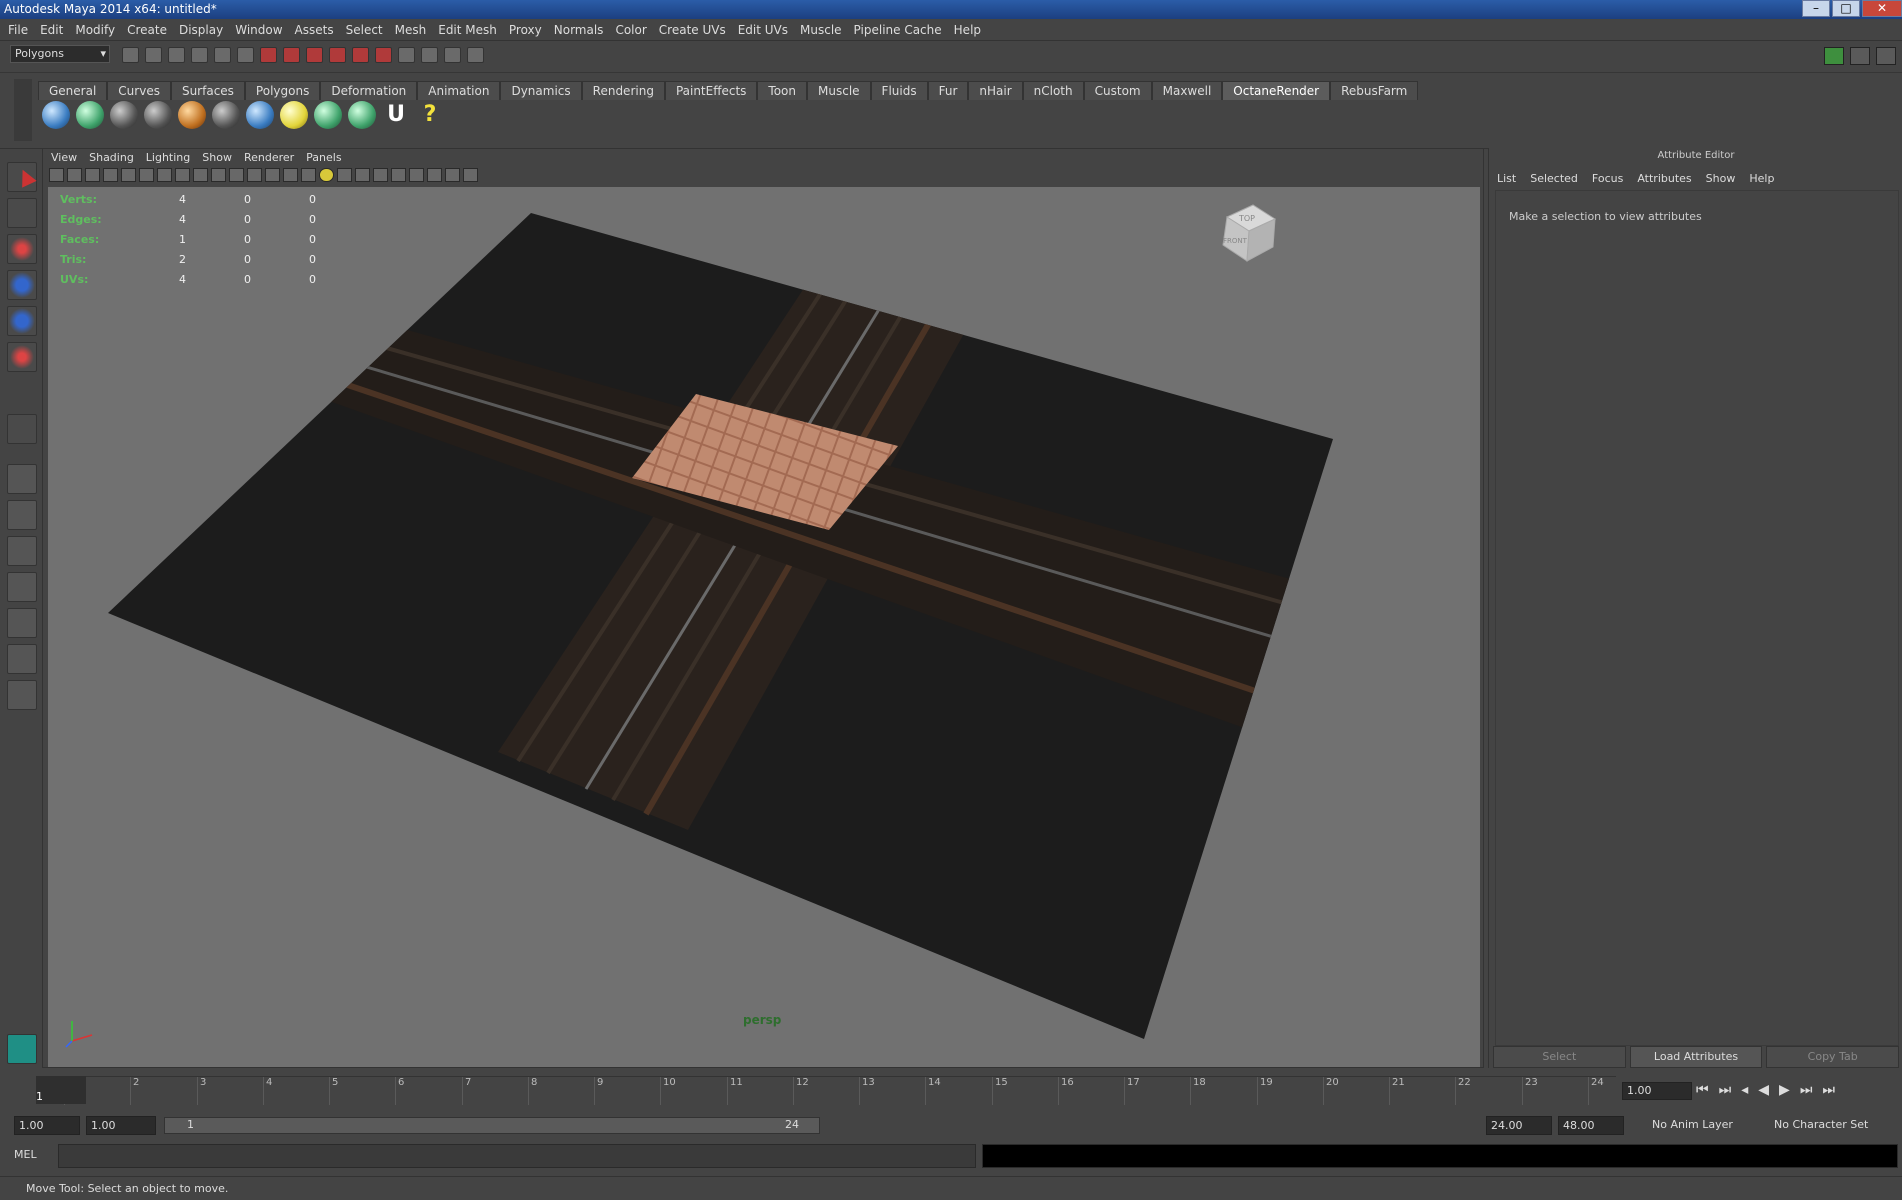 The height and width of the screenshot is (1200, 1902). I want to click on paint-select-tool-icon, so click(22, 249).